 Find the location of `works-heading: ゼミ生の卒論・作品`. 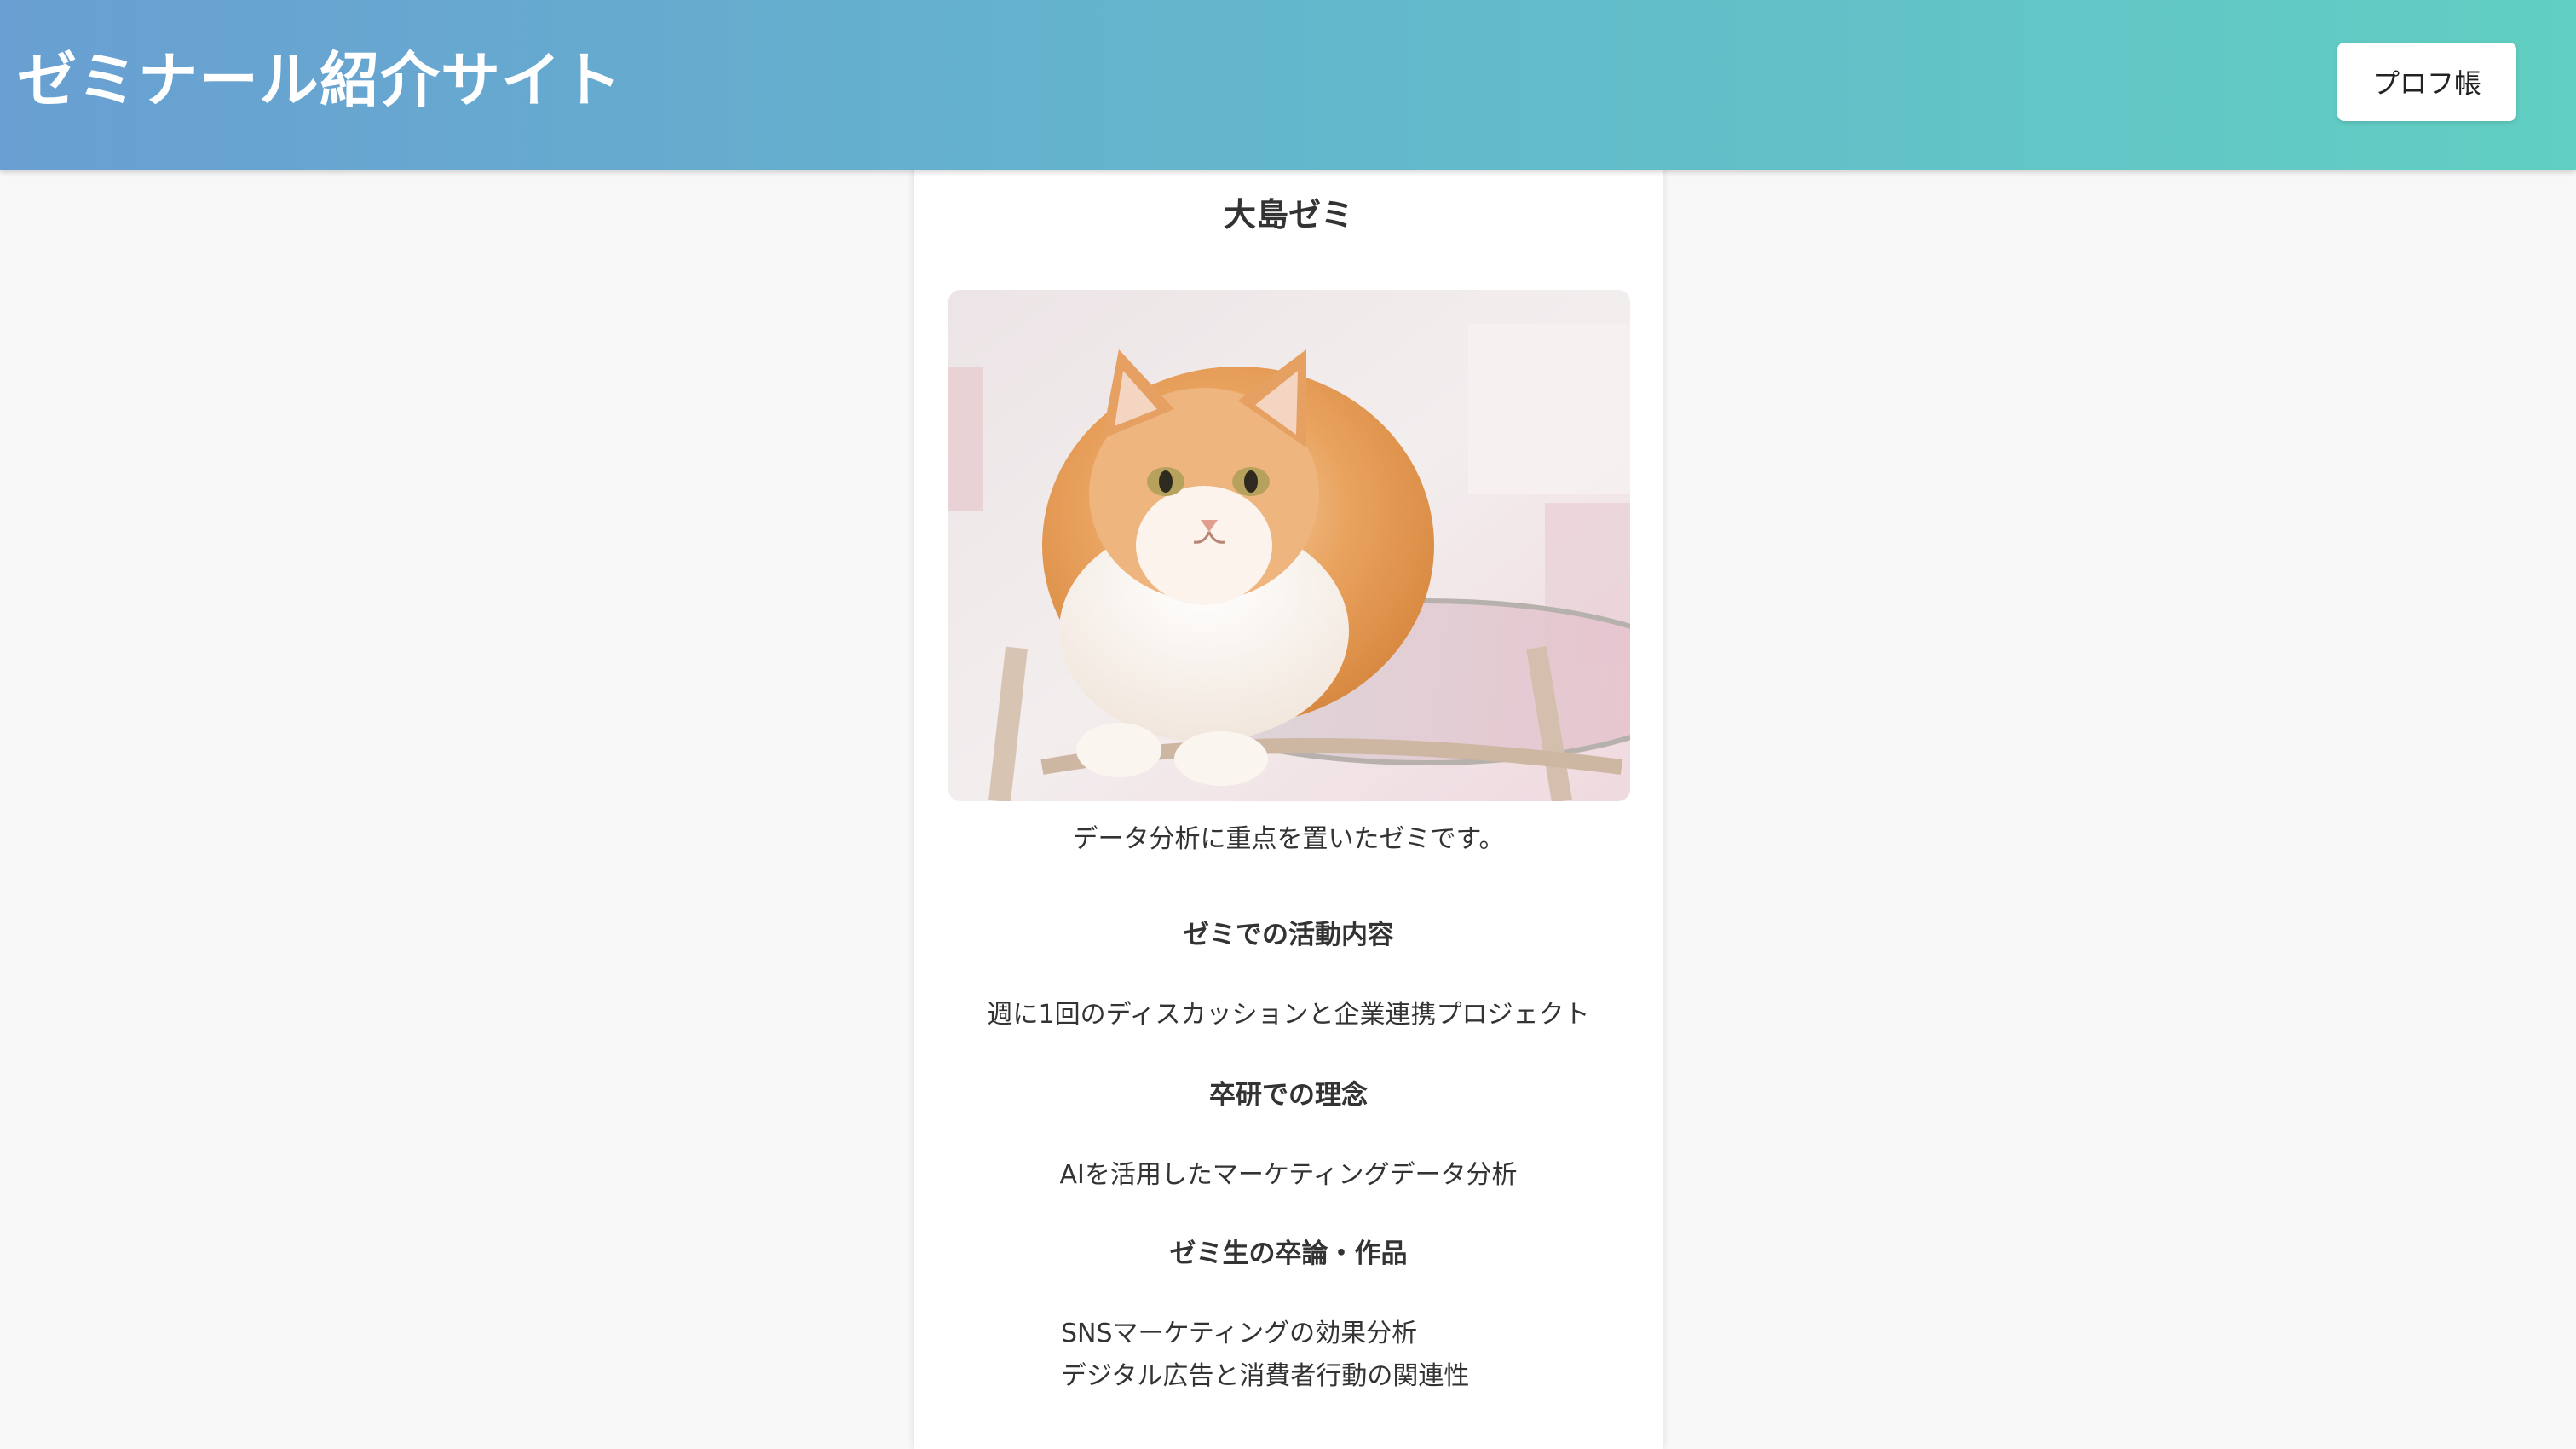

works-heading: ゼミ生の卒論・作品 is located at coordinates (1288, 1253).